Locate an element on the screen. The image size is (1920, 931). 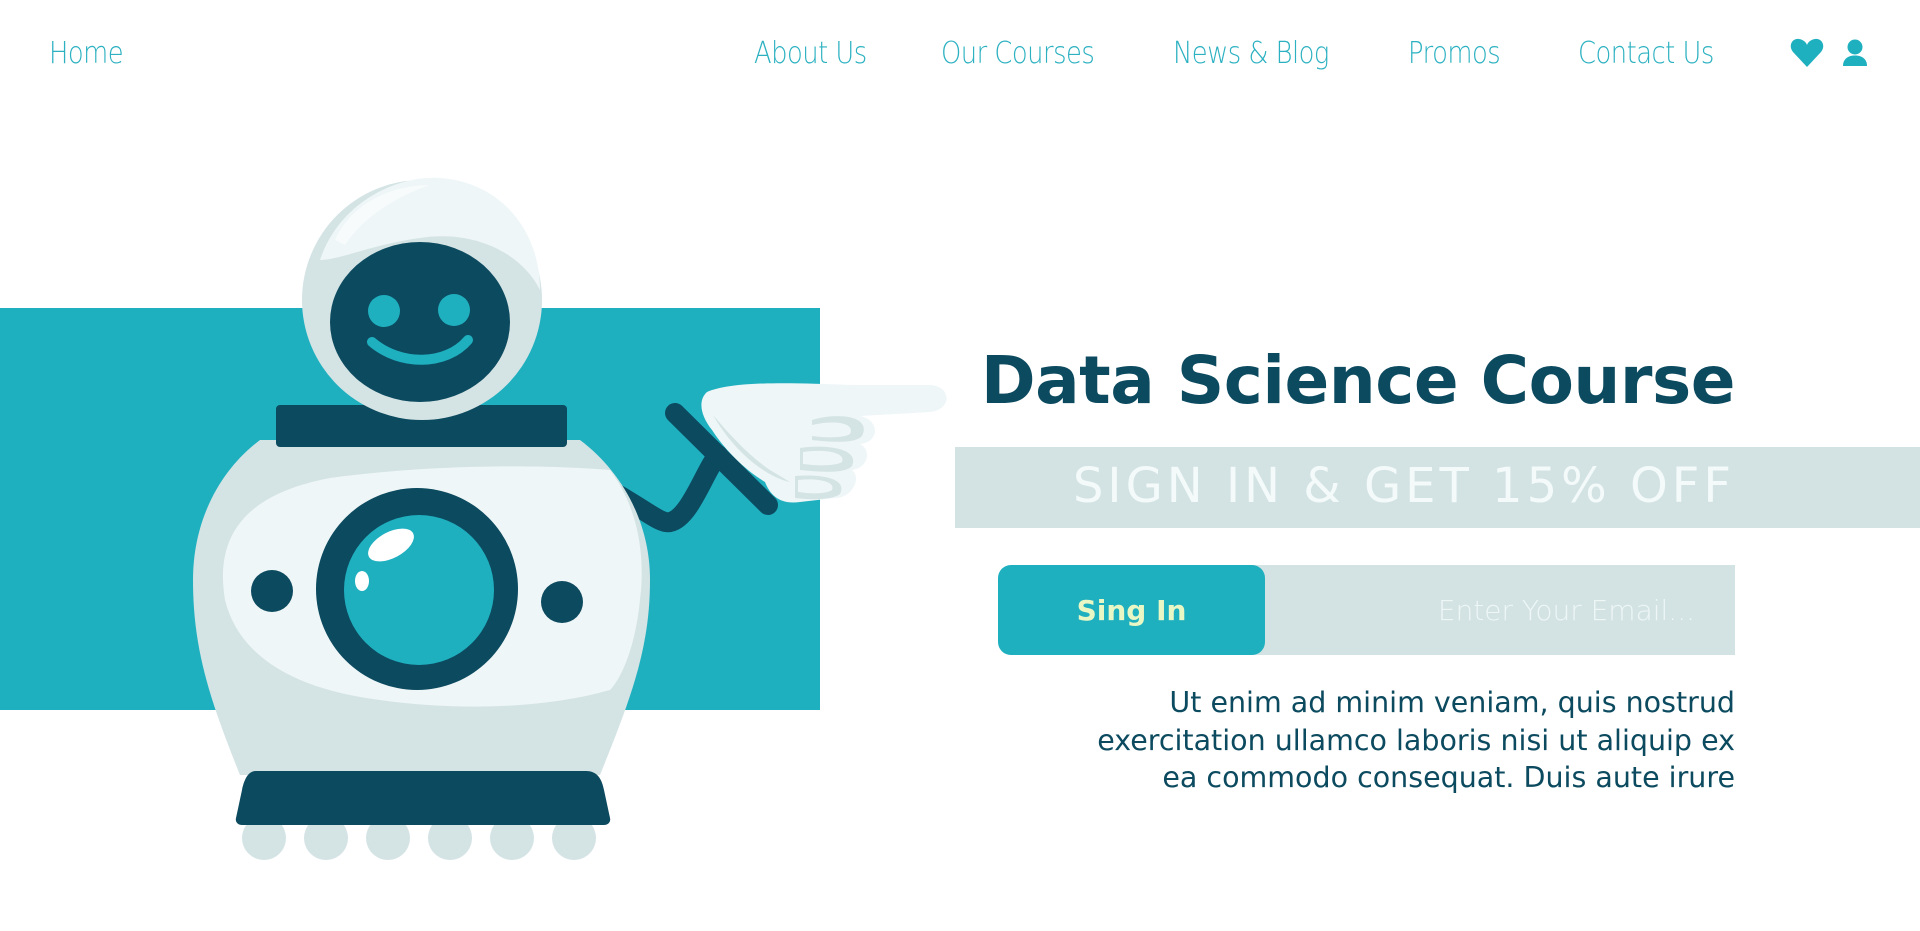
robot-base is located at coordinates (423, 798).